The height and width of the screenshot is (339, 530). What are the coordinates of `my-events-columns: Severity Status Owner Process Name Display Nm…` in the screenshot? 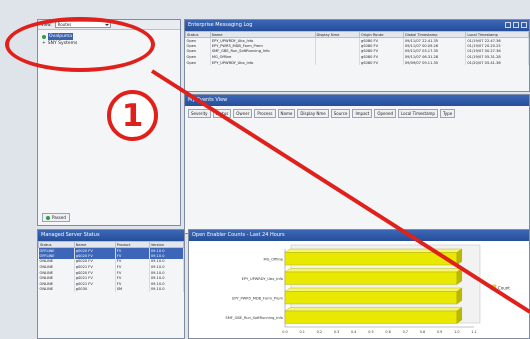 It's located at (357, 113).